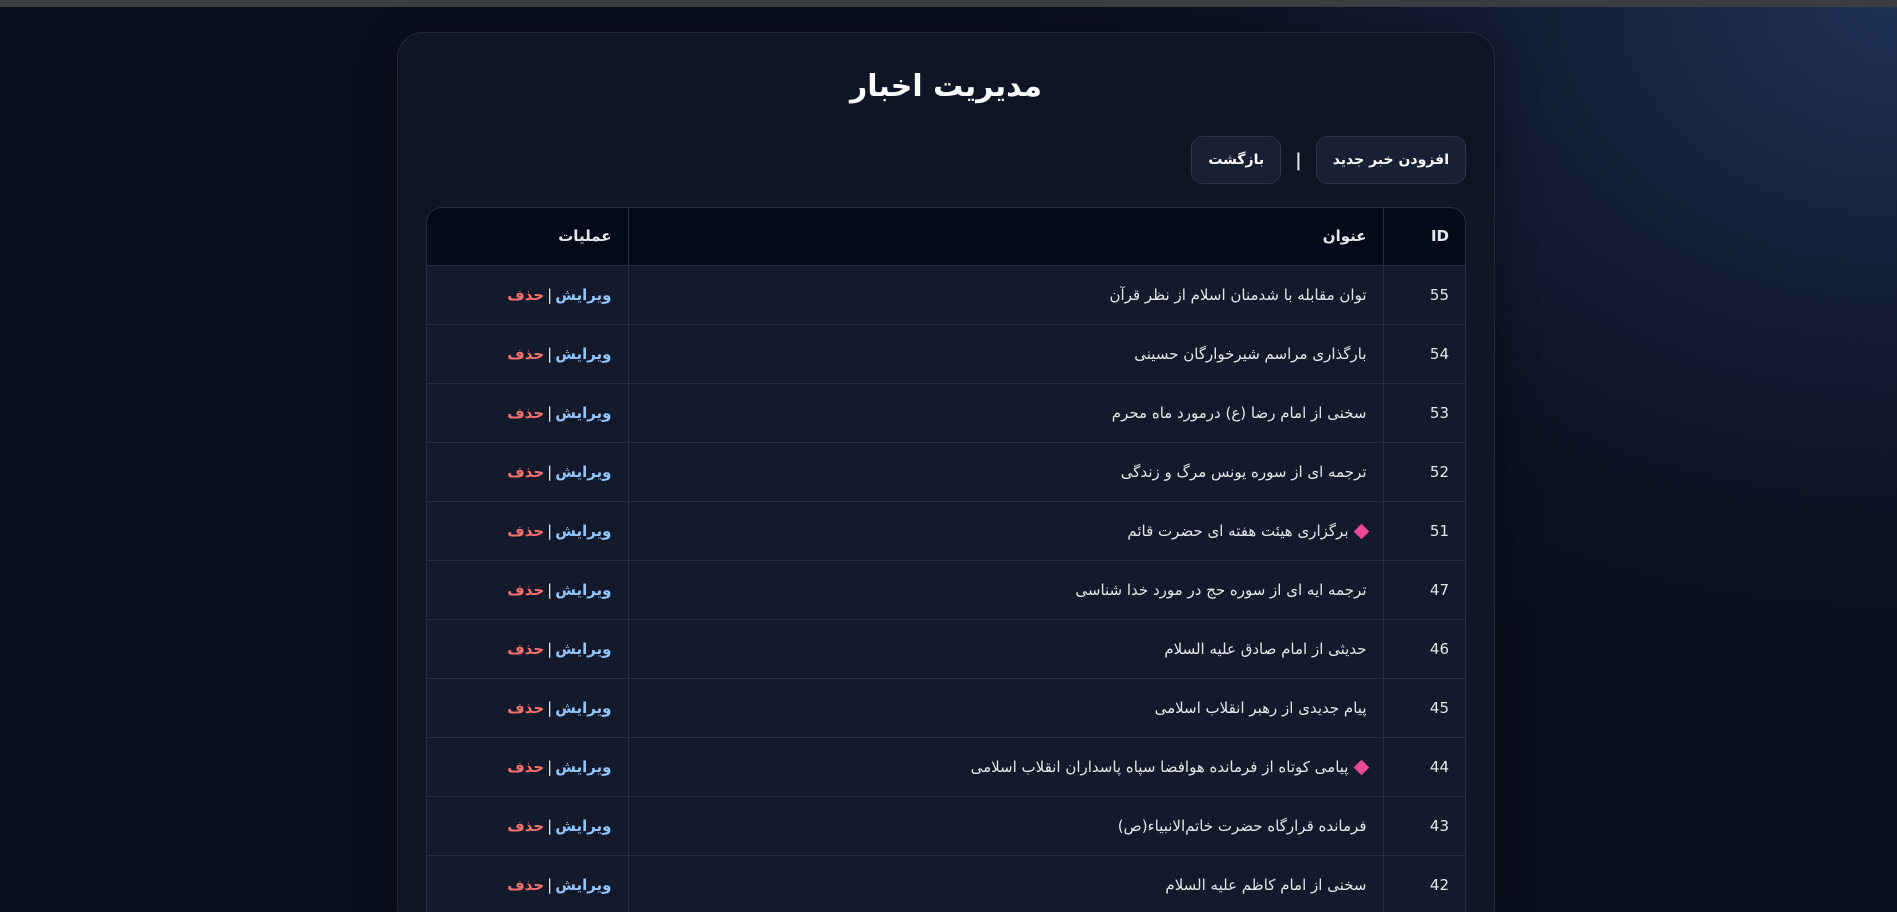  Describe the element at coordinates (1005, 413) in the screenshot. I see `cell-title: سخنی از امام رضا (ع) درمورد ماه محرم` at that location.